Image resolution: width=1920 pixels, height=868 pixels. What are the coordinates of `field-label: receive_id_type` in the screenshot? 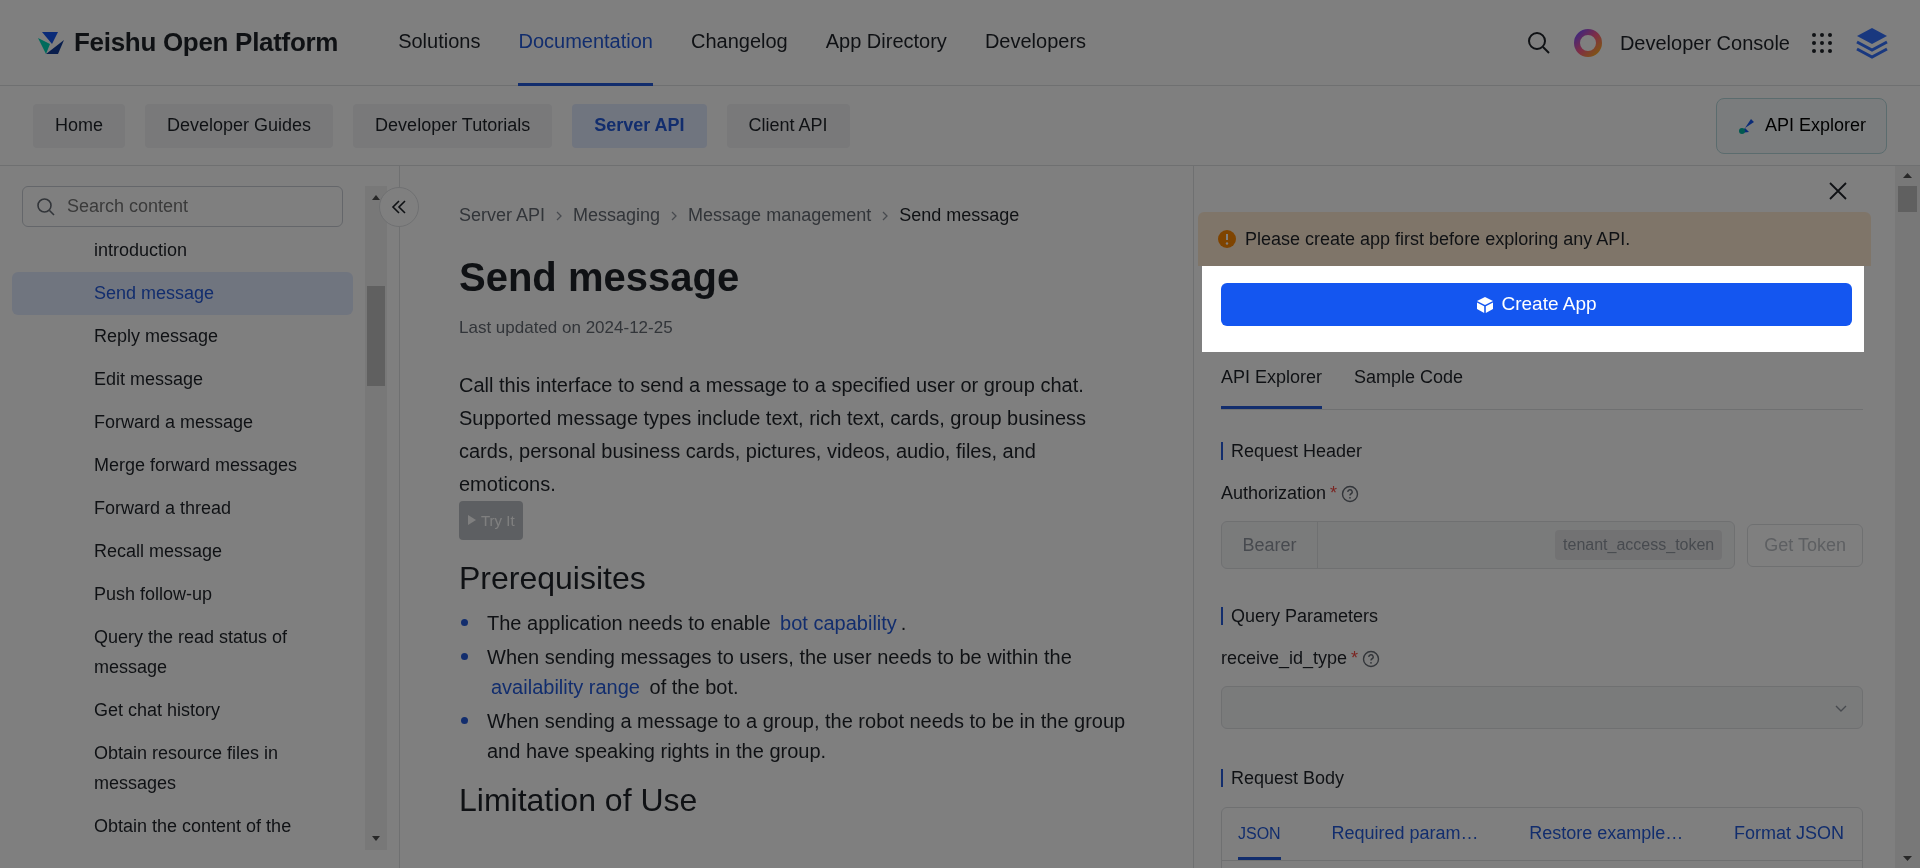 It's located at (1284, 659).